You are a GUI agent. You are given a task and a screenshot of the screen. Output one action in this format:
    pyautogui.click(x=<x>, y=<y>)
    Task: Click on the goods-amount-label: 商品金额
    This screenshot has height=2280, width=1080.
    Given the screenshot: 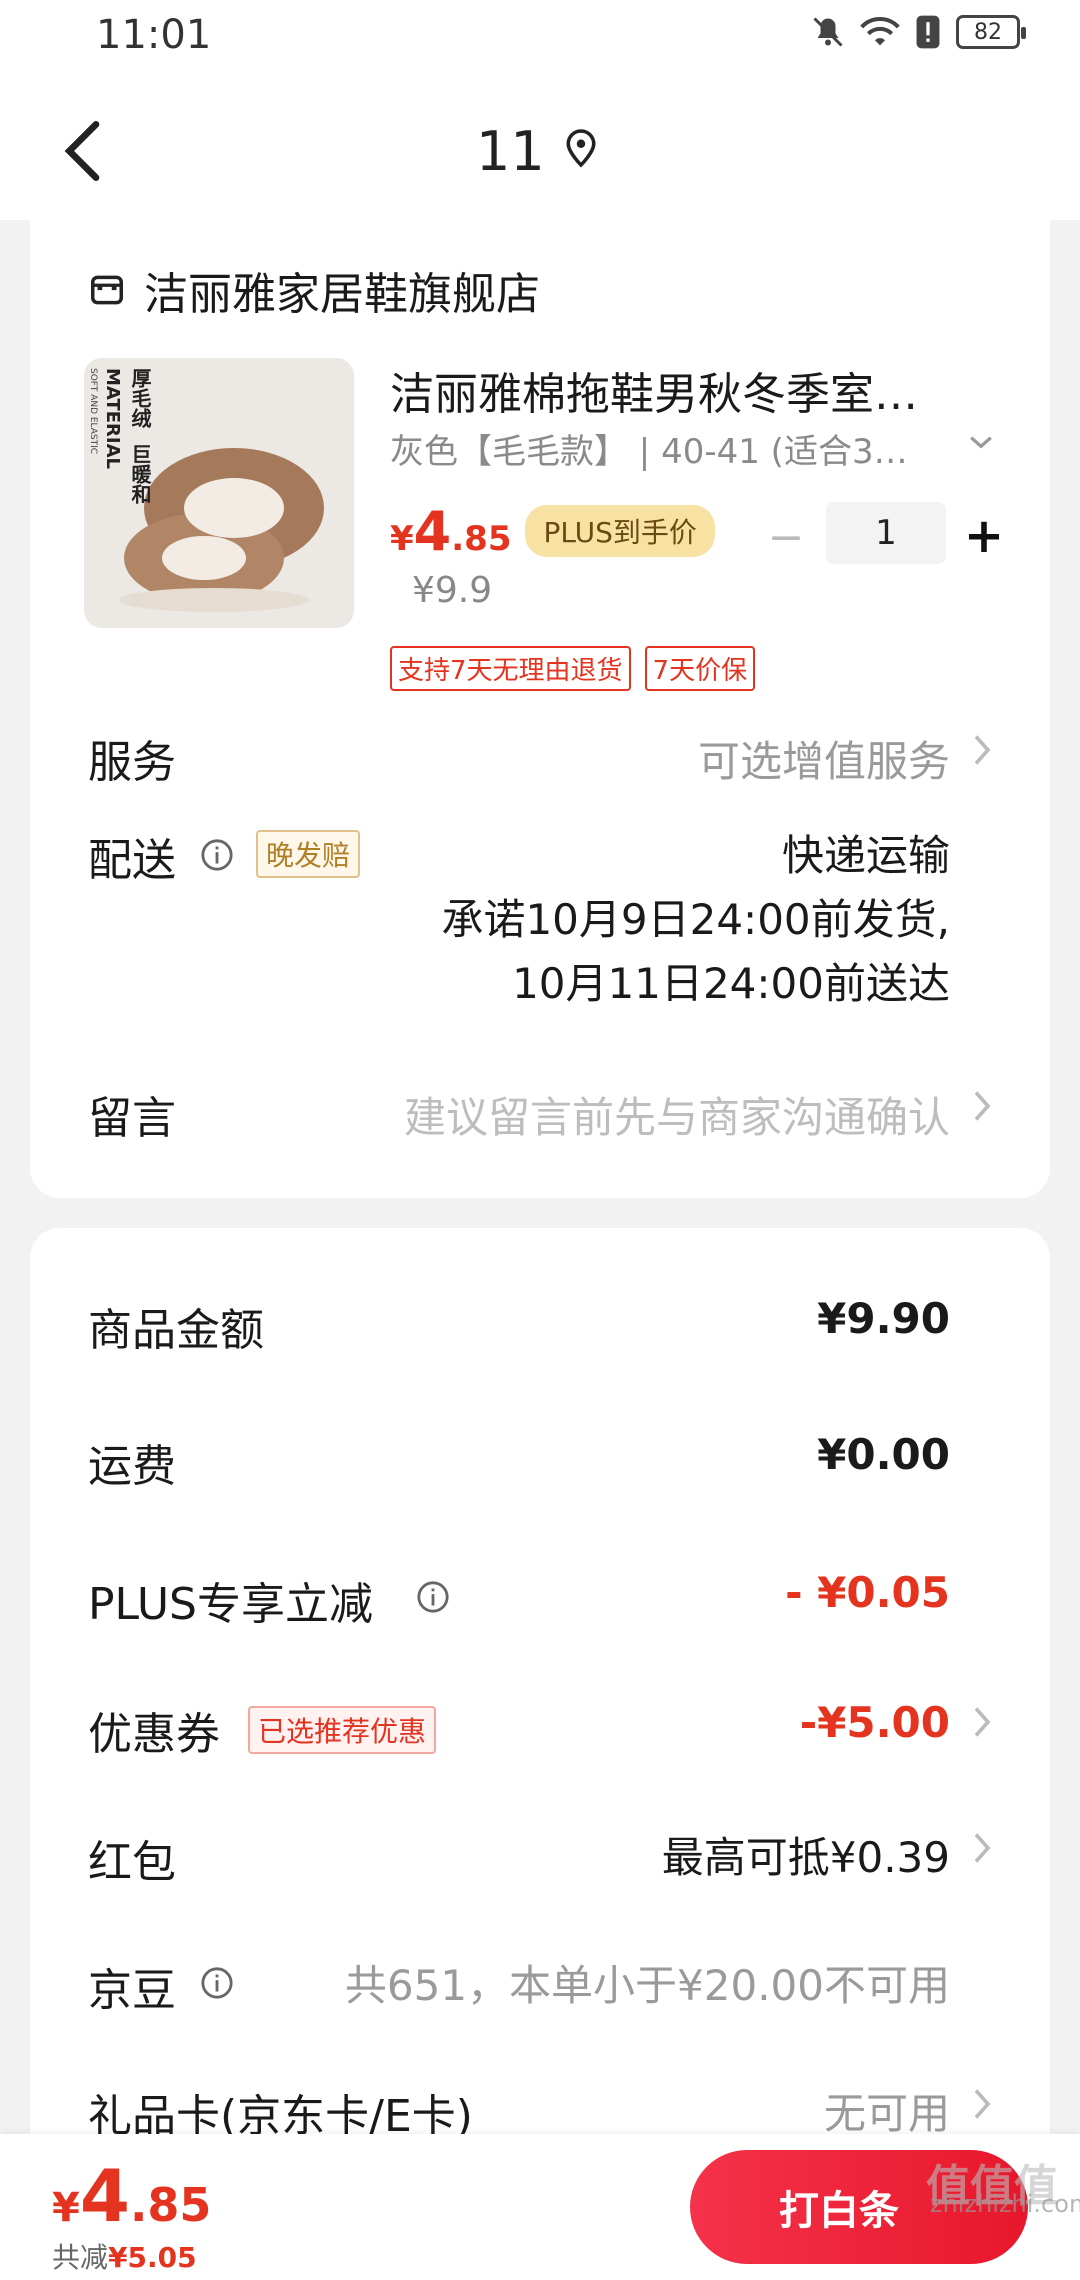 What is the action you would take?
    pyautogui.click(x=176, y=1330)
    